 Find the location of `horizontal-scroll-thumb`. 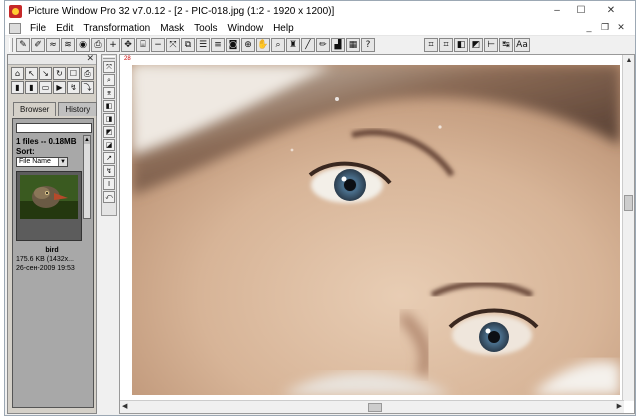

horizontal-scroll-thumb is located at coordinates (375, 407).